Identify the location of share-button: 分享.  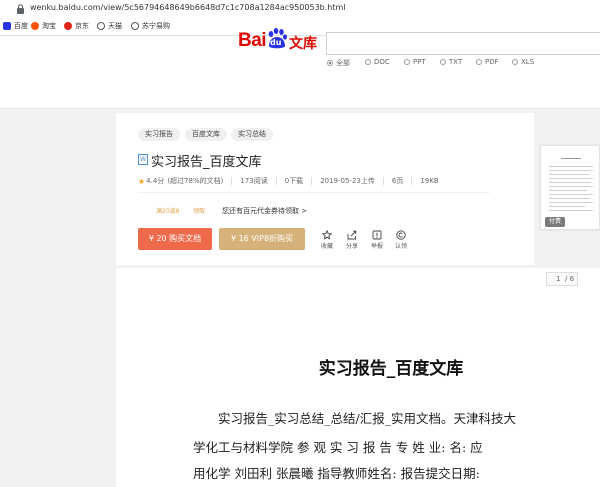
(352, 240).